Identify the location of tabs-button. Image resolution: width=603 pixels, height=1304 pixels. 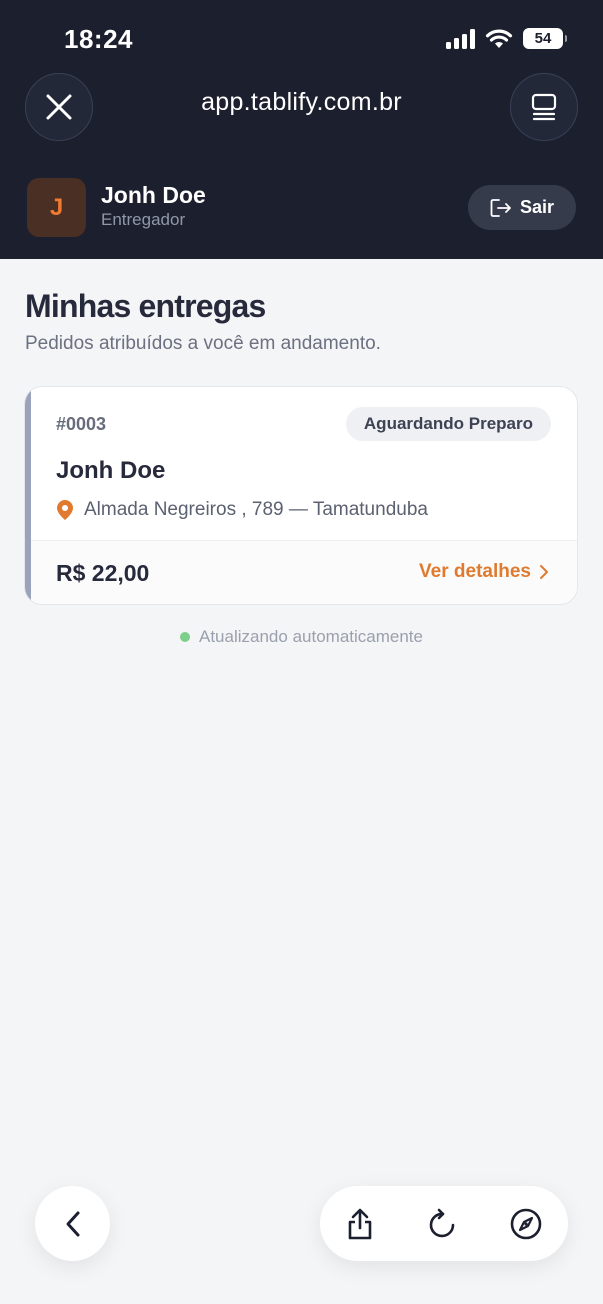
(544, 107).